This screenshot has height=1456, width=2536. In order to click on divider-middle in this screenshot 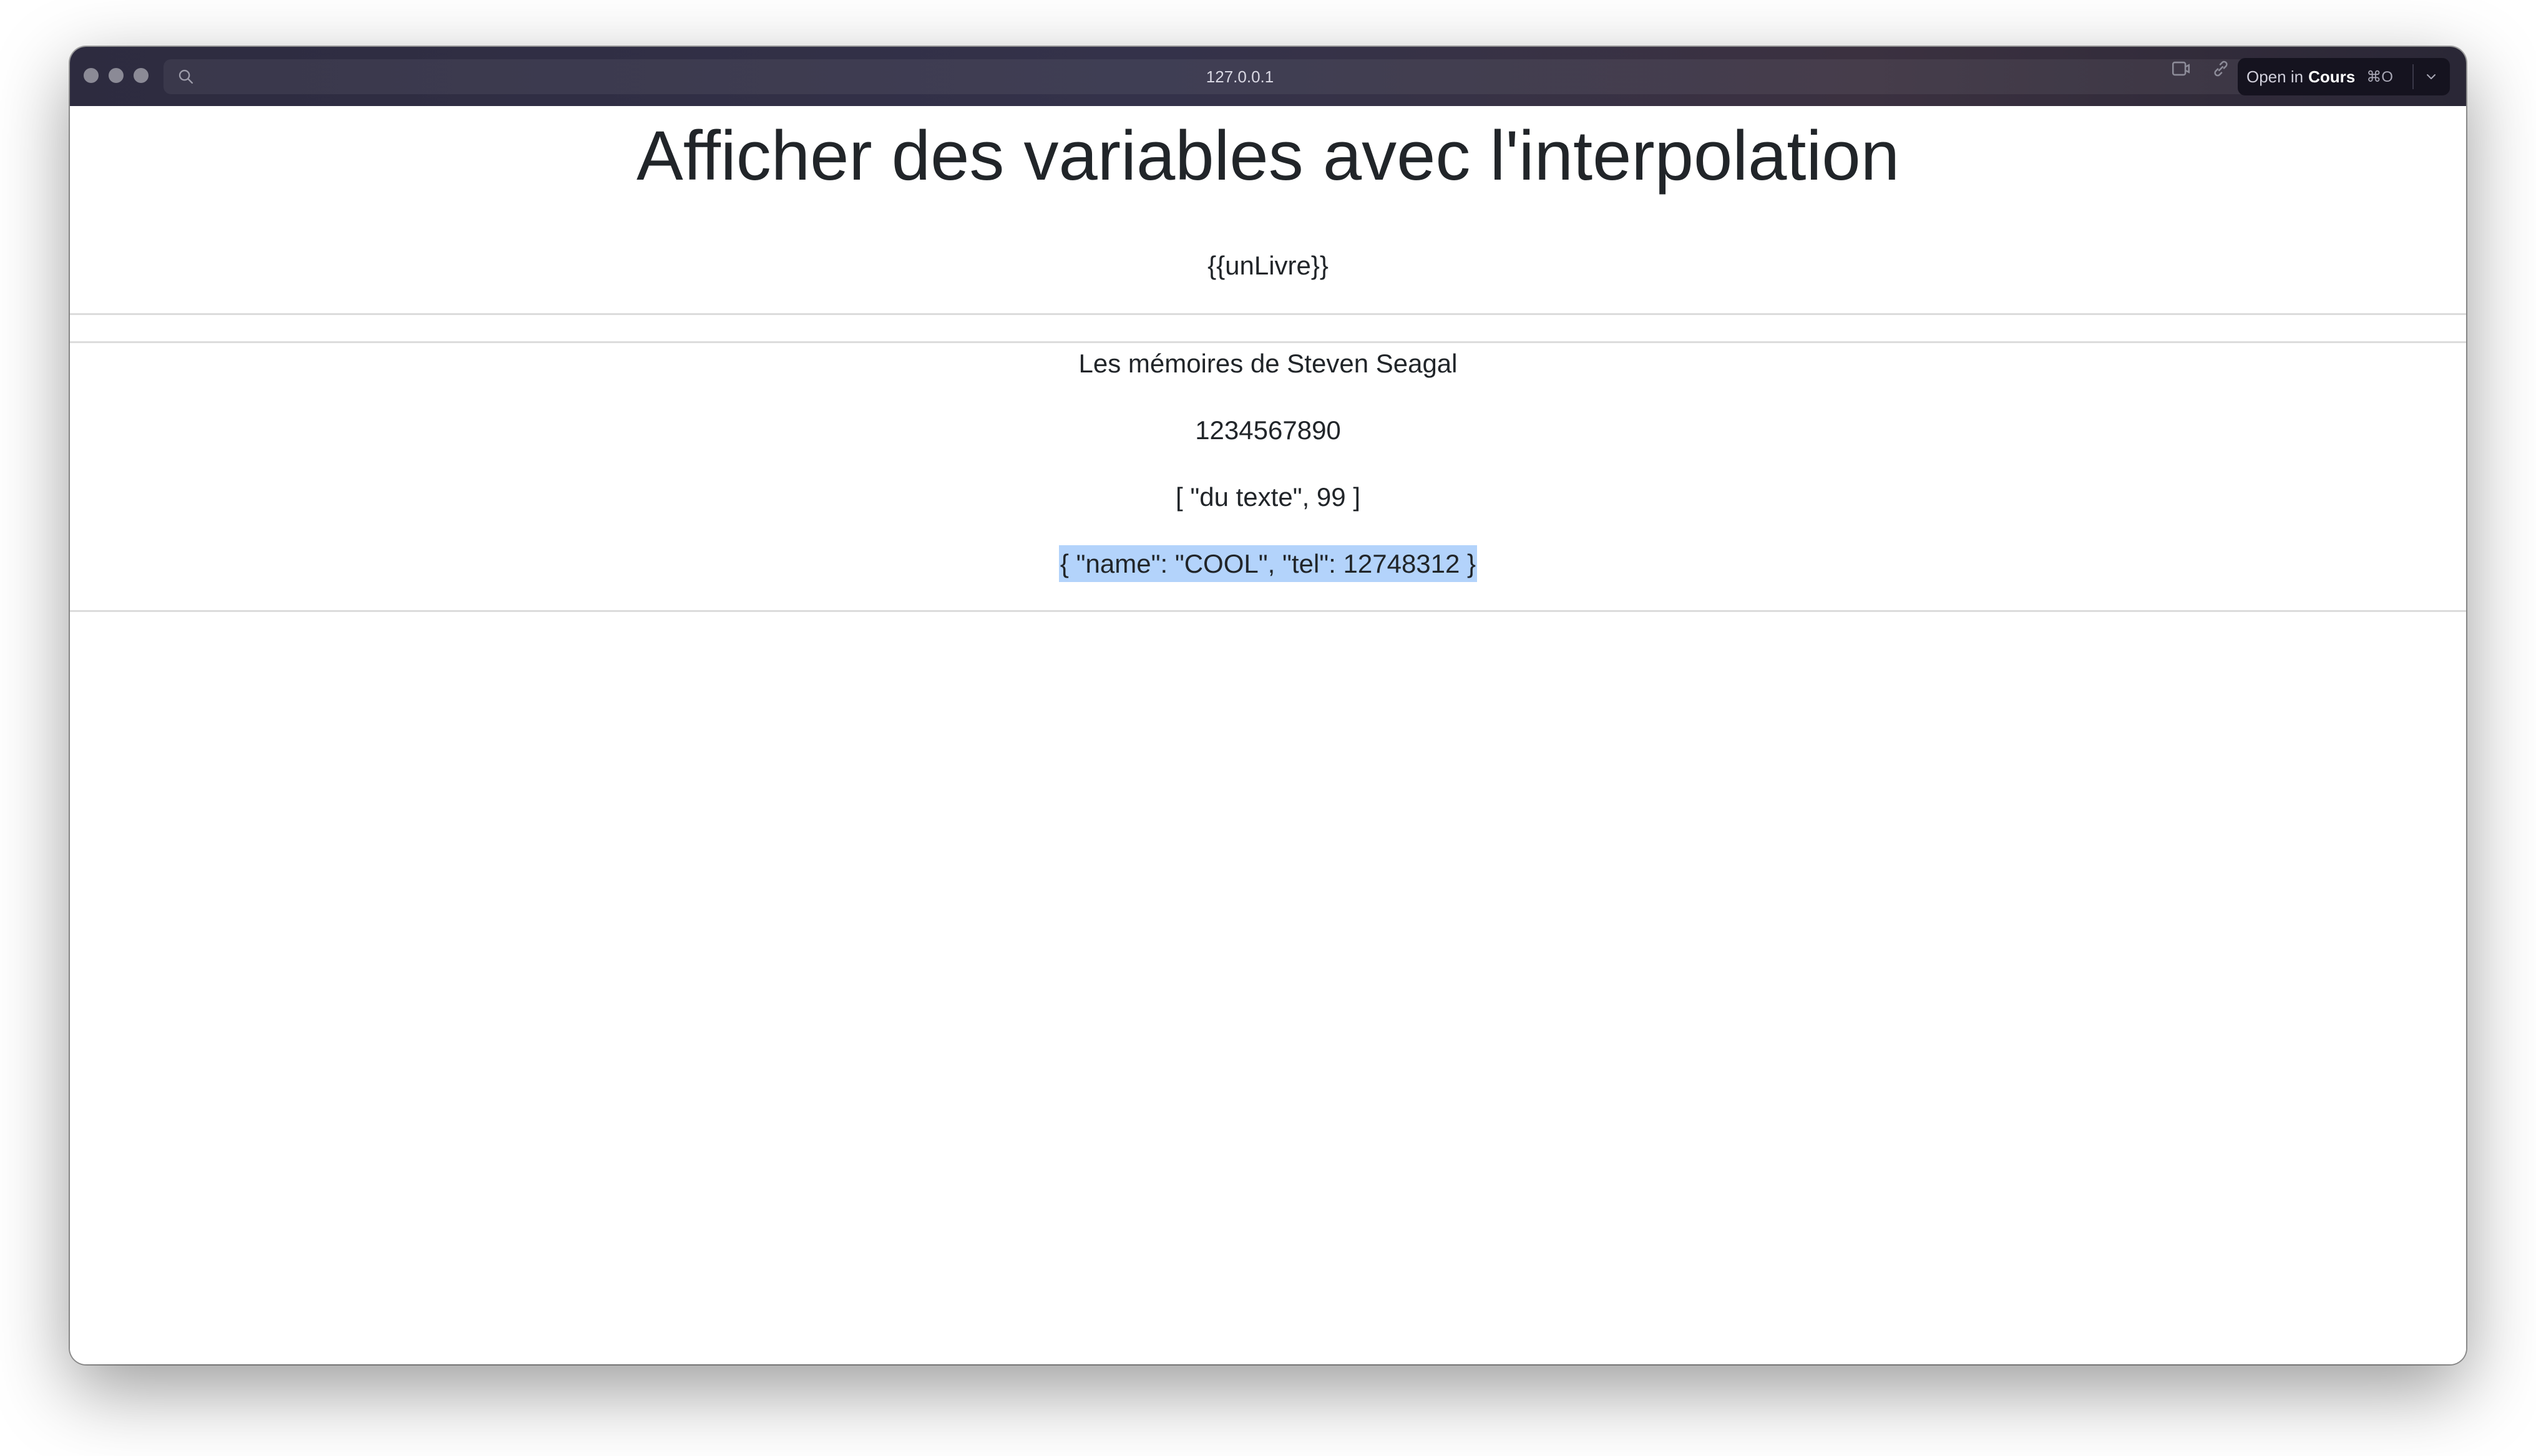, I will do `click(1268, 342)`.